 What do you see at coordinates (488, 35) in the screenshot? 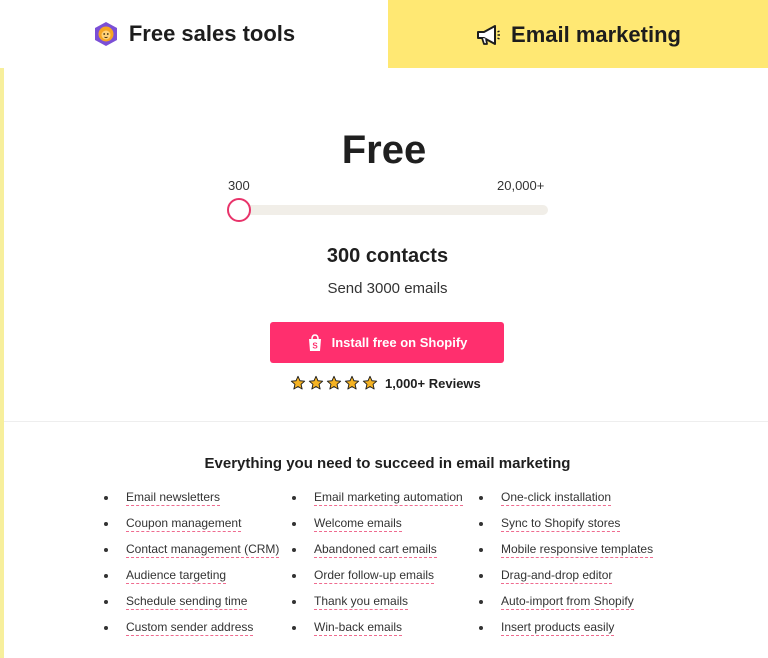
I see `megaphone-icon` at bounding box center [488, 35].